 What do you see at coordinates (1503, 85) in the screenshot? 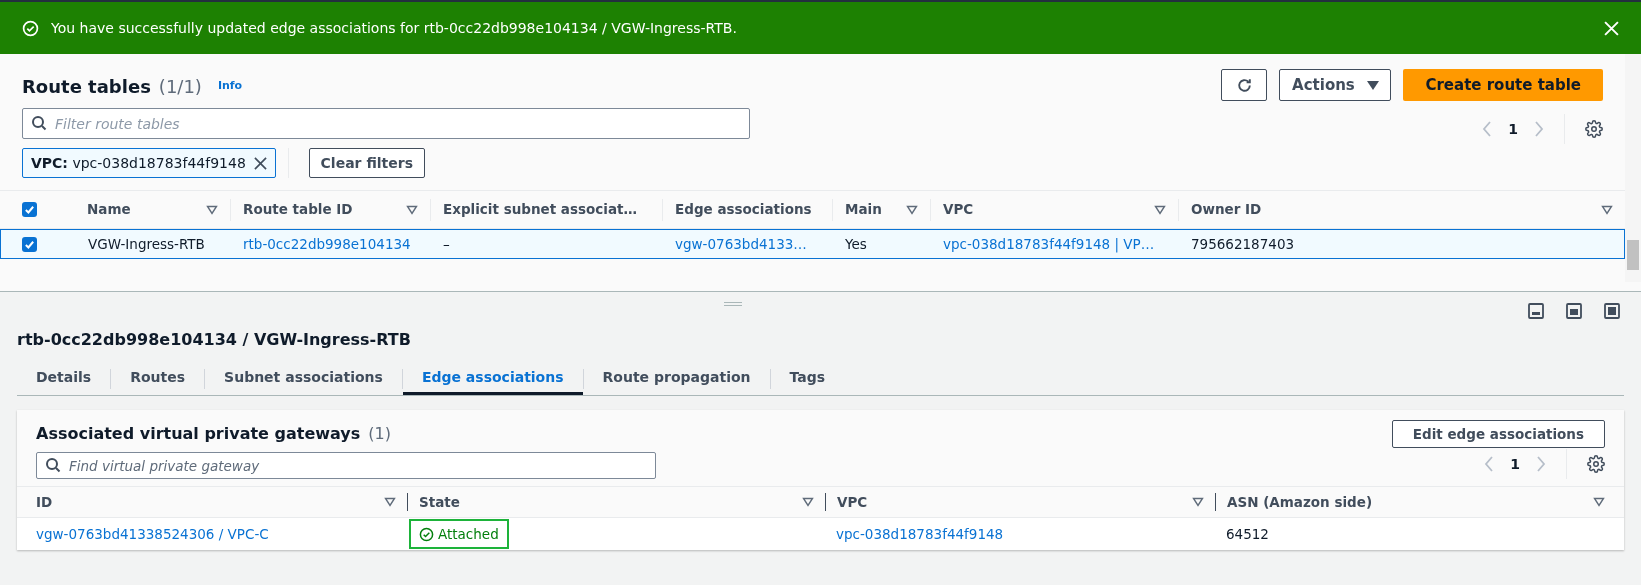
I see `create-route-table-button: Create route table` at bounding box center [1503, 85].